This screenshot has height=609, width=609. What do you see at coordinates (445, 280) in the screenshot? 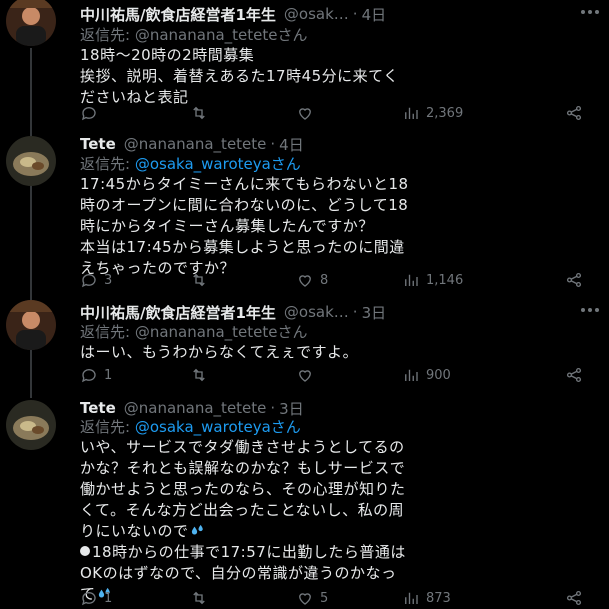
I see `views-count: 1,146` at bounding box center [445, 280].